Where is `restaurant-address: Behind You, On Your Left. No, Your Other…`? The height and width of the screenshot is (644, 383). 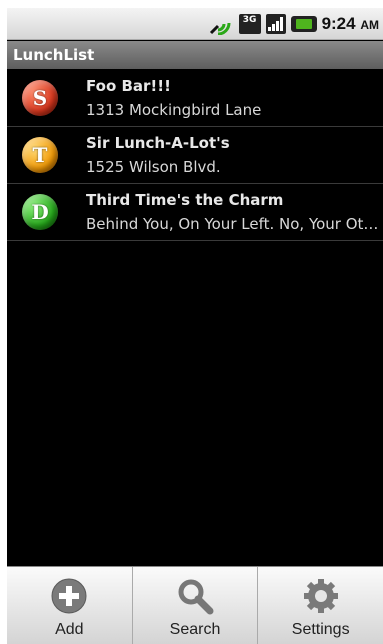
restaurant-address: Behind You, On Your Left. No, Your Other… is located at coordinates (233, 224).